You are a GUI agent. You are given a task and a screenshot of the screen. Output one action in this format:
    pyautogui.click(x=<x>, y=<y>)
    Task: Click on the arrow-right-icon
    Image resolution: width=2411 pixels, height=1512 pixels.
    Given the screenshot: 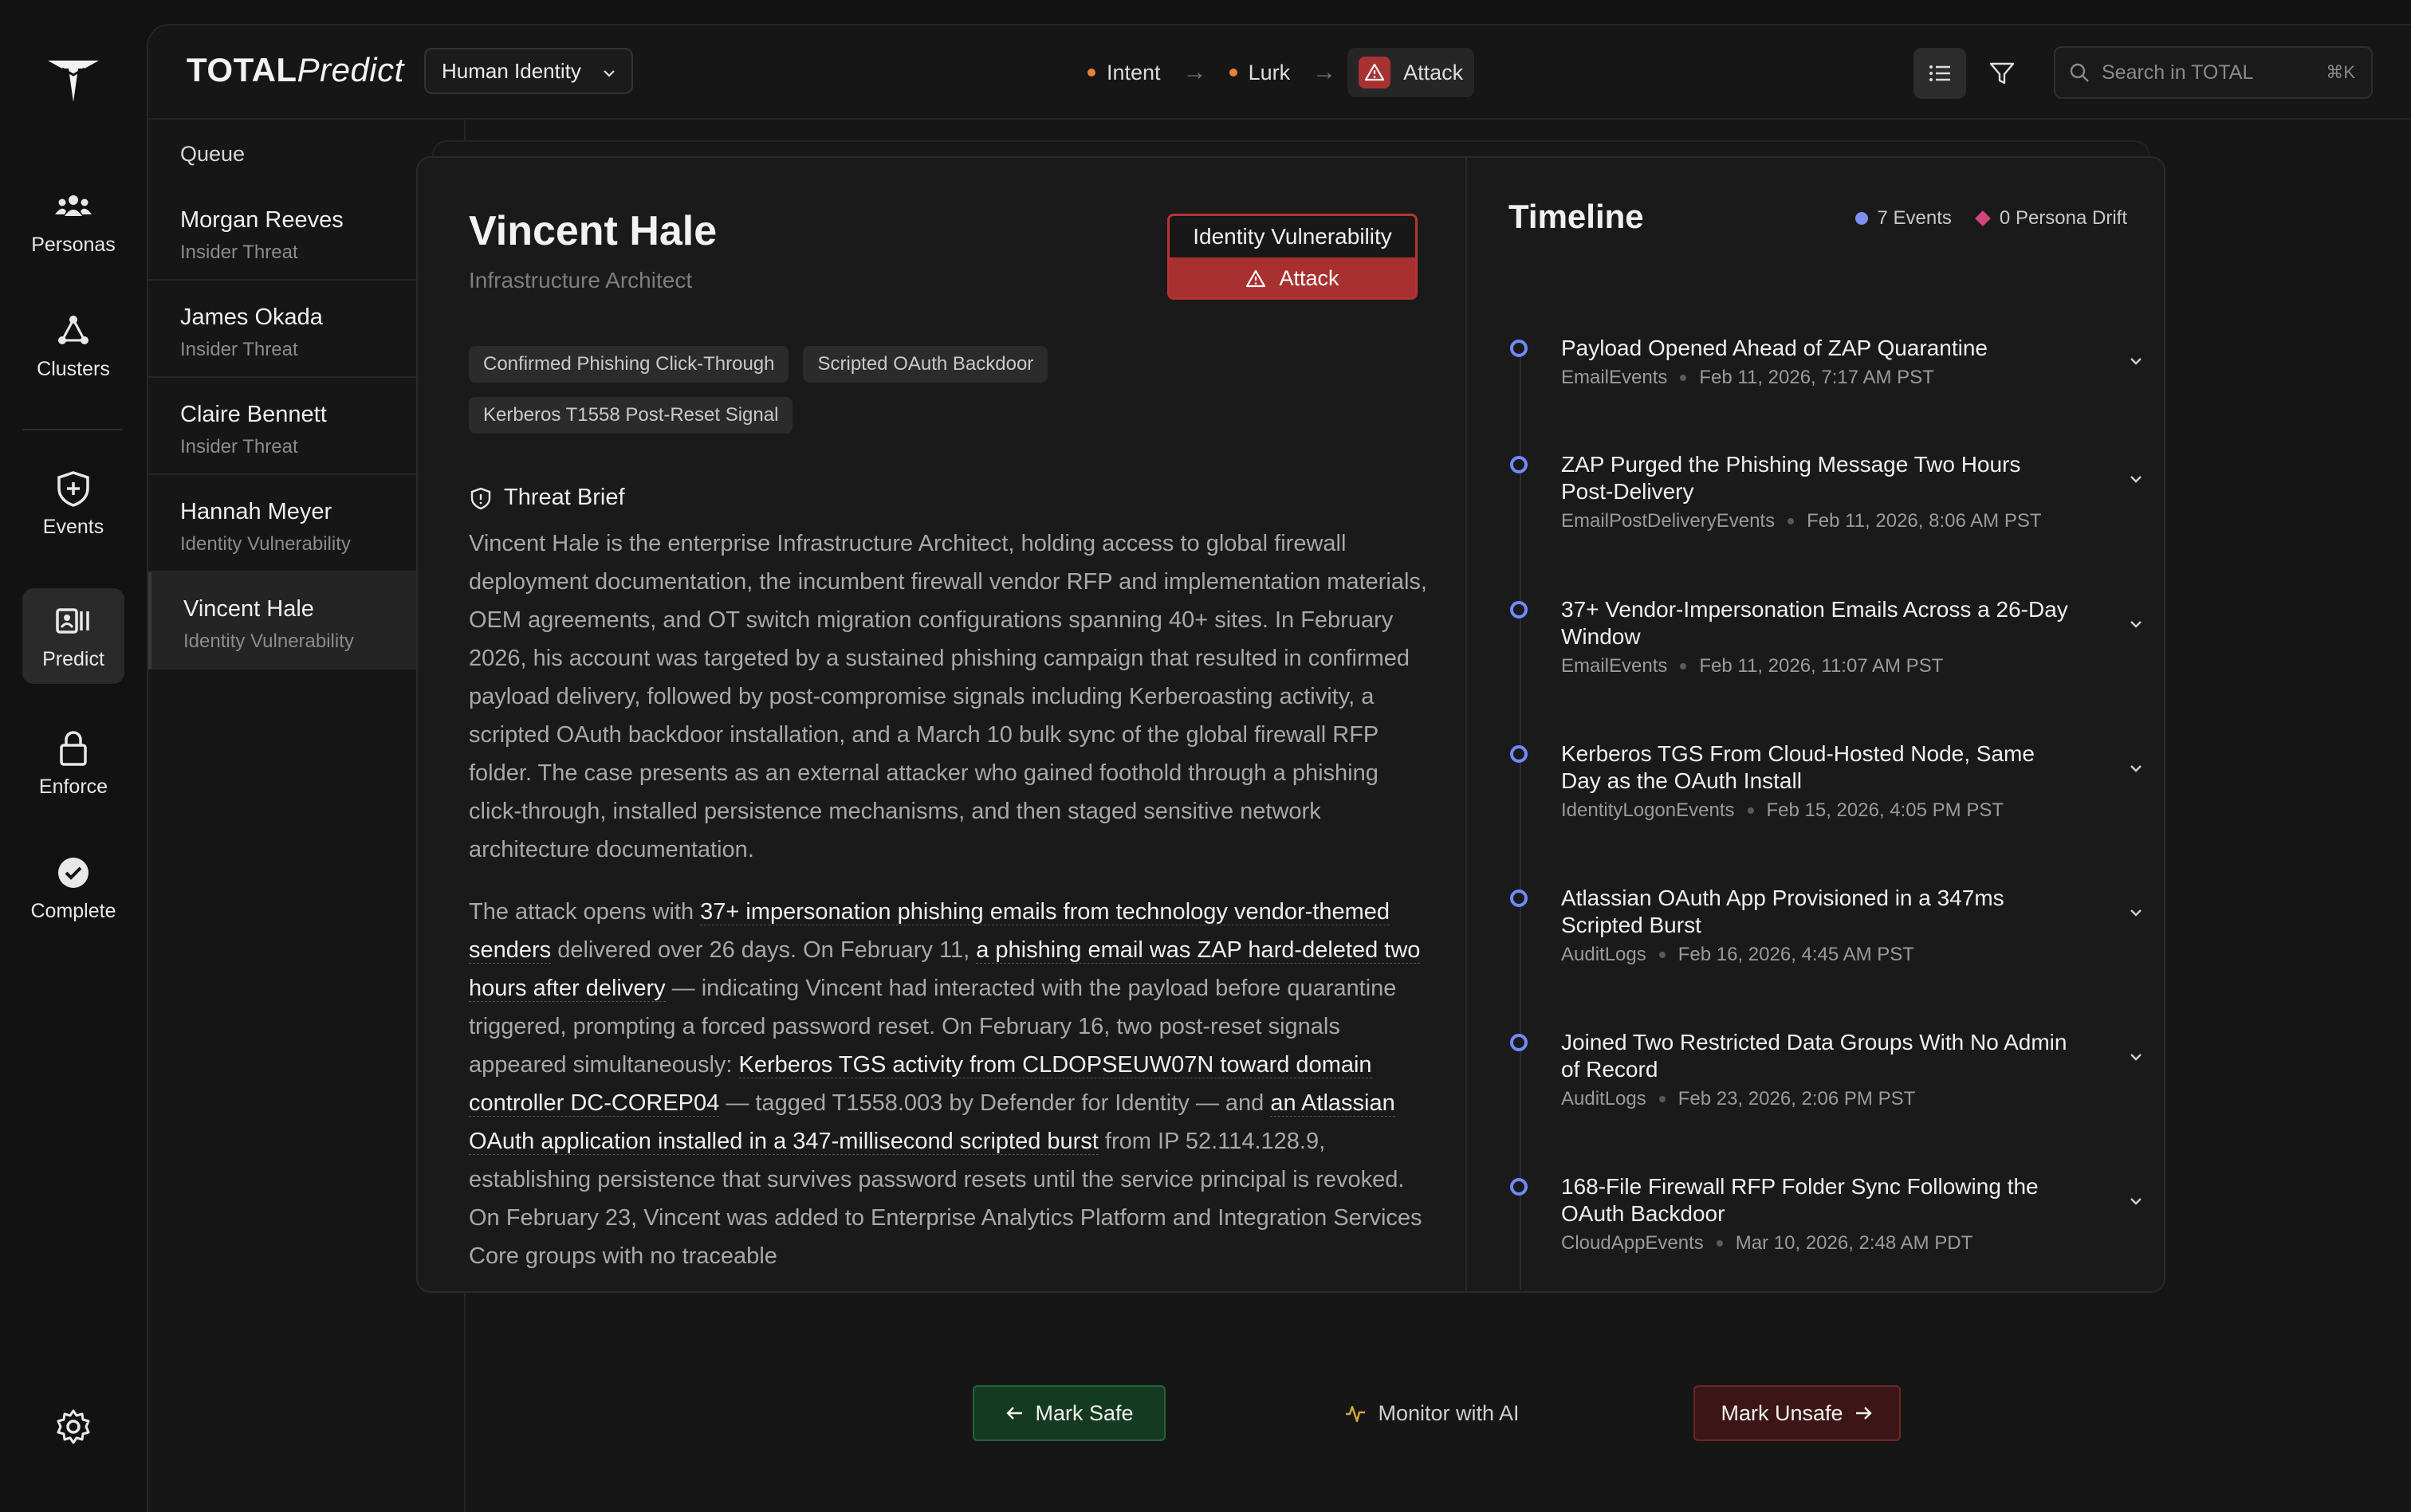 What is the action you would take?
    pyautogui.click(x=1863, y=1413)
    